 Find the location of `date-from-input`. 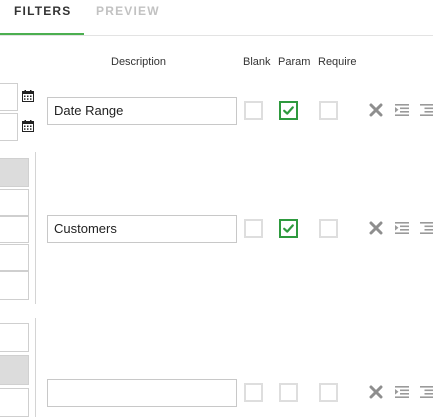

date-from-input is located at coordinates (9, 97).